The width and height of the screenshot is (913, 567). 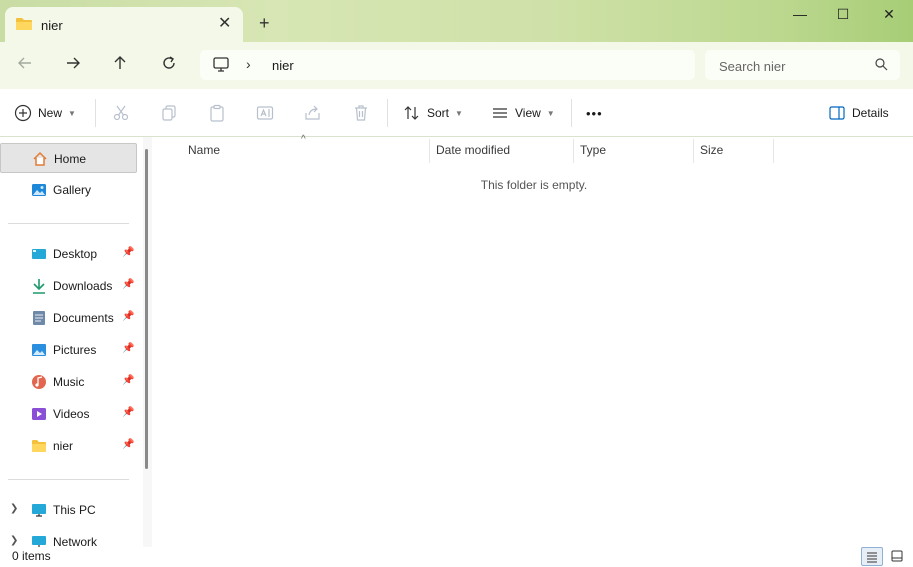 I want to click on sidebar-item-home: Home, so click(x=68, y=158).